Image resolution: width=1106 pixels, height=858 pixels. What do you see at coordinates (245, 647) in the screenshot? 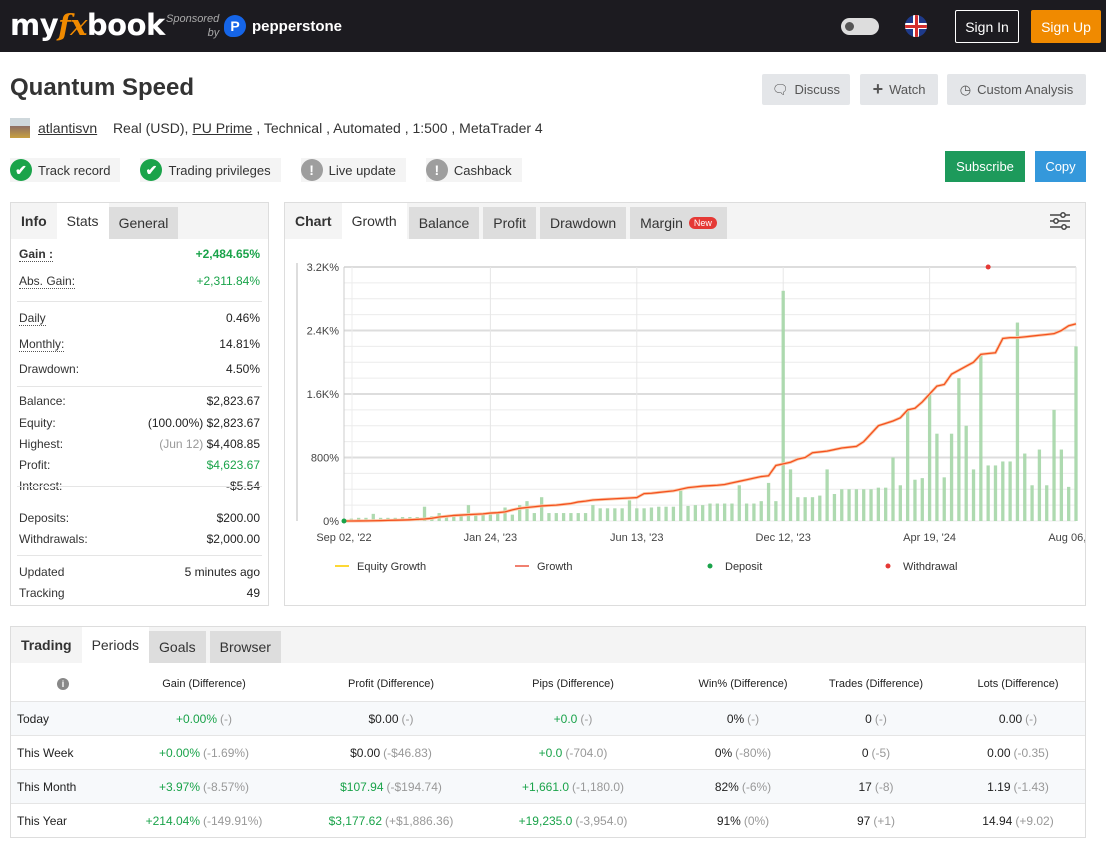
I see `tab-browser: Browser` at bounding box center [245, 647].